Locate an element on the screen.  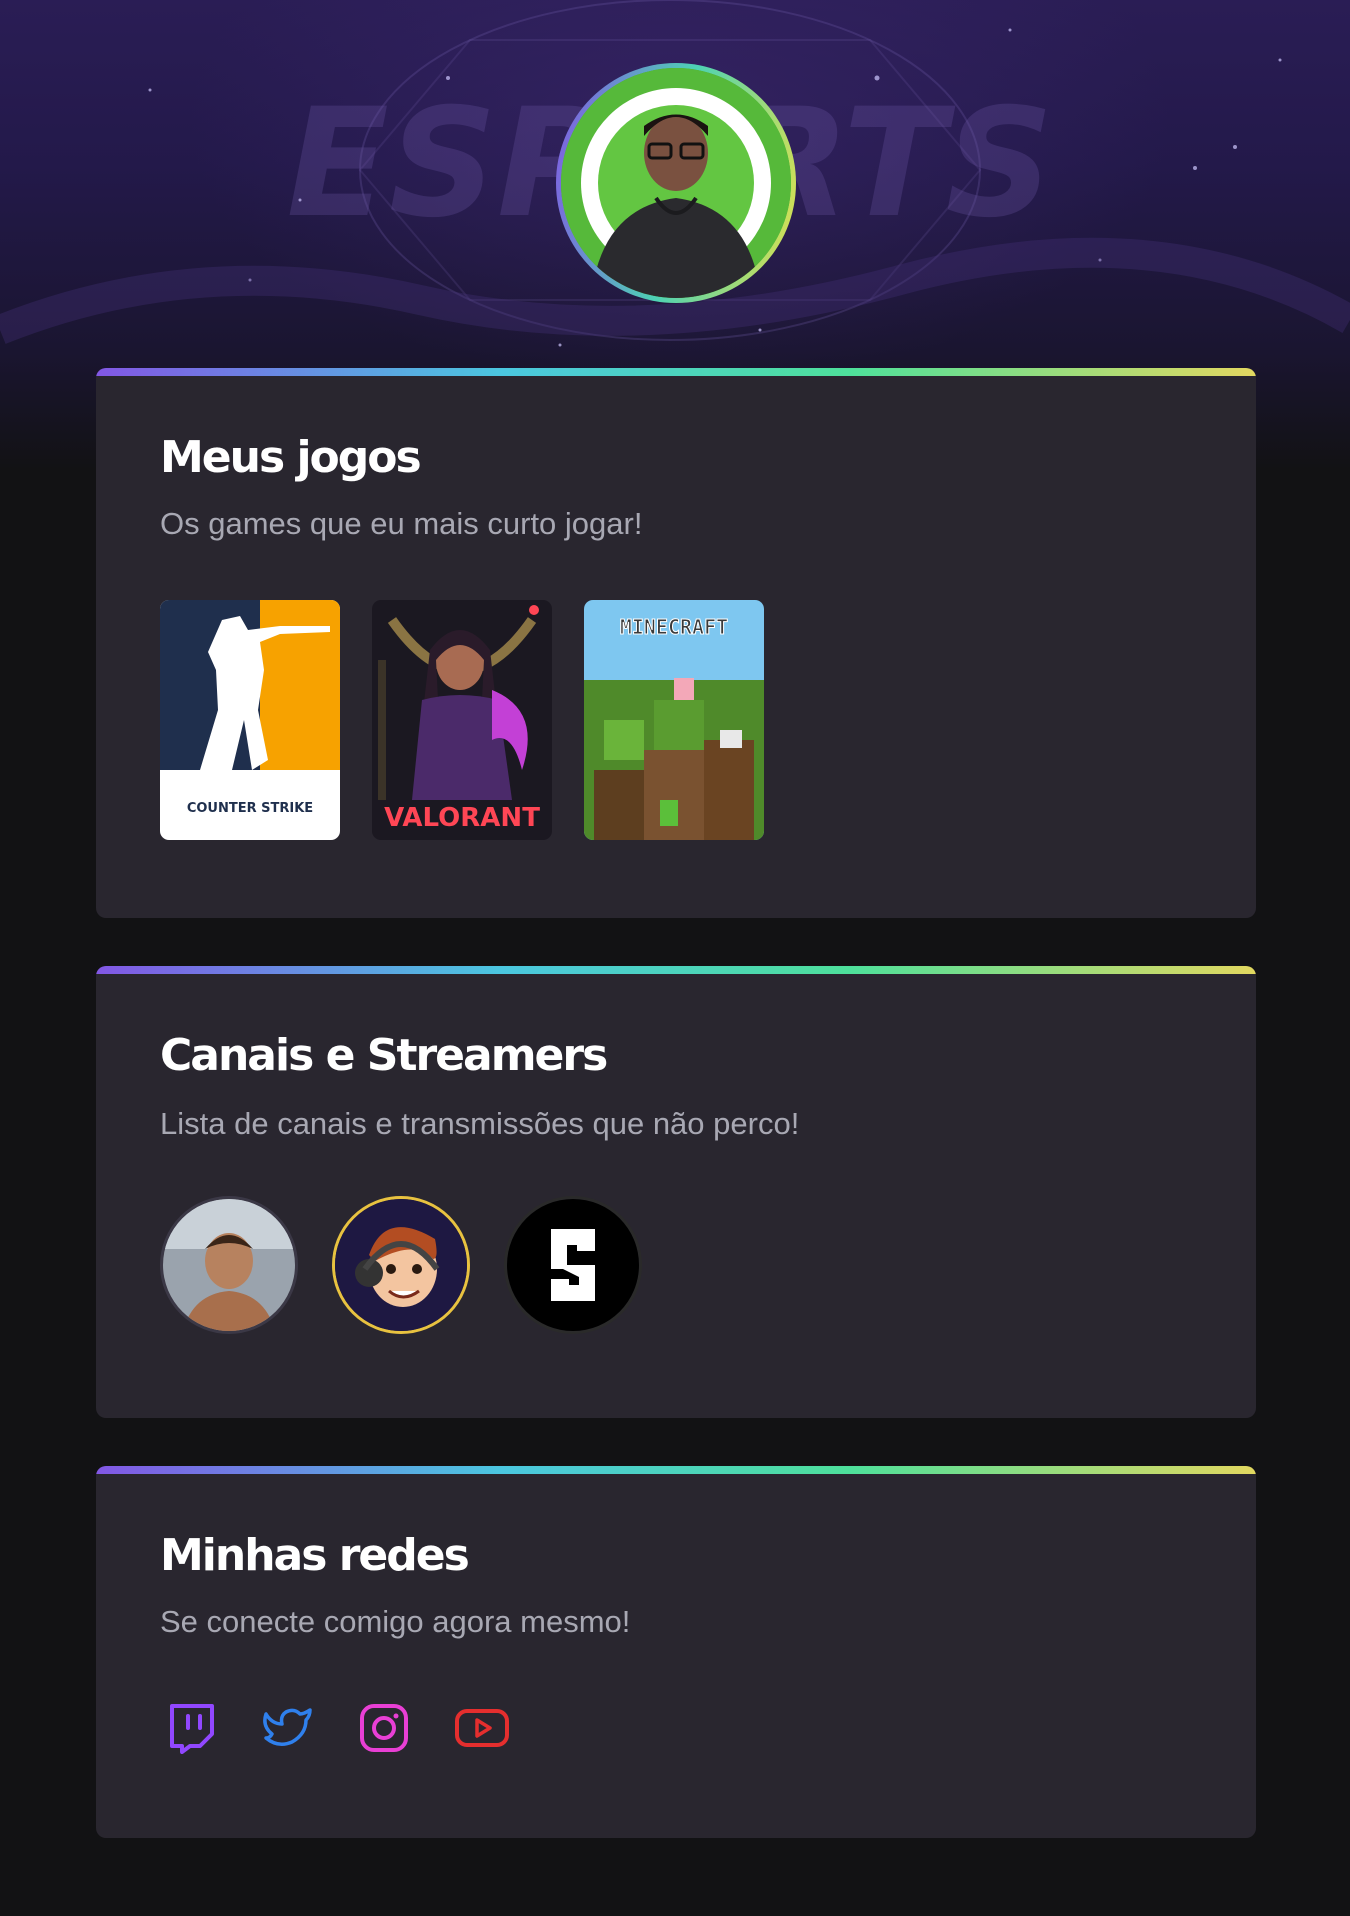
instagram-link is located at coordinates (384, 1728).